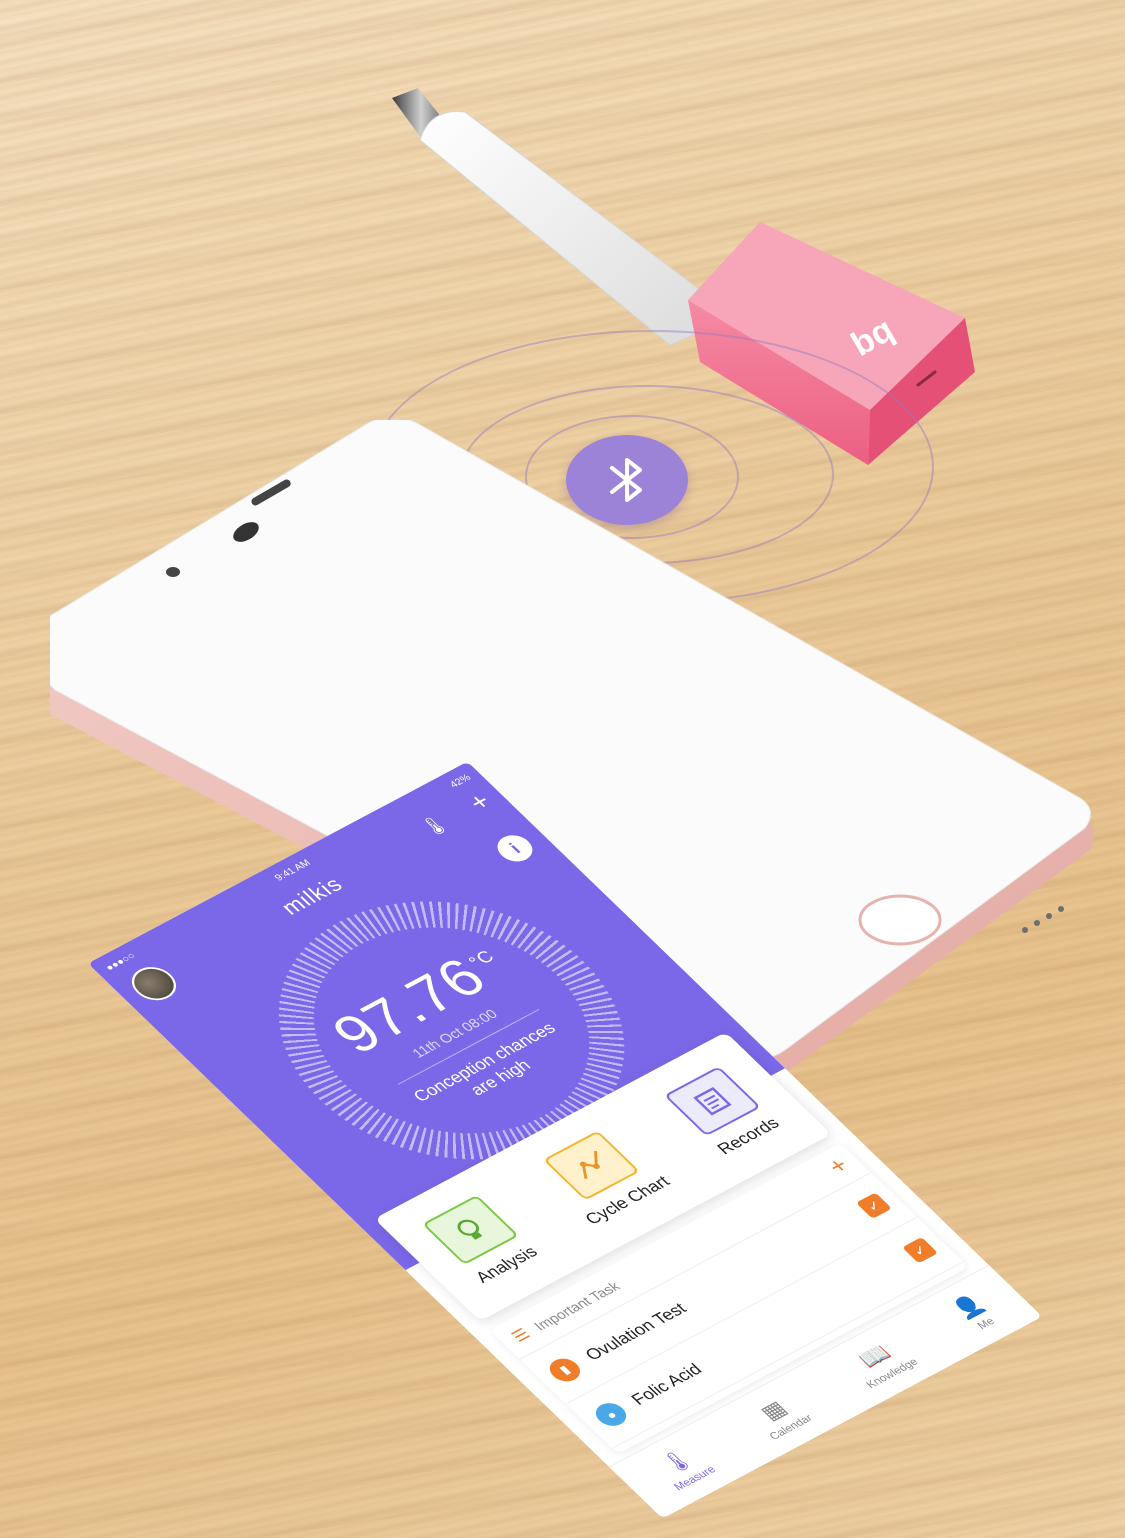  Describe the element at coordinates (684, 1467) in the screenshot. I see `tab-measure: 🌡 Measure` at that location.